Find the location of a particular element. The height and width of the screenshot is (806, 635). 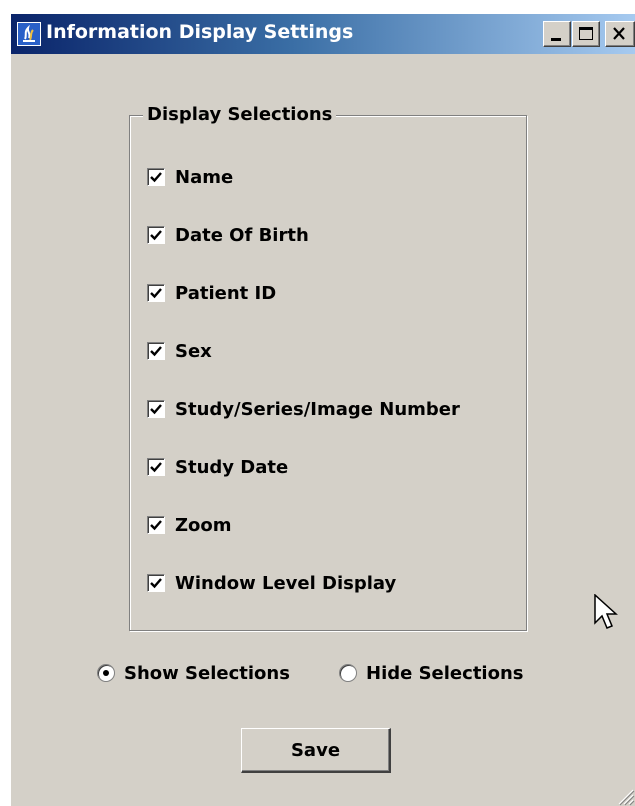

radio-label: Show Selections is located at coordinates (207, 673).